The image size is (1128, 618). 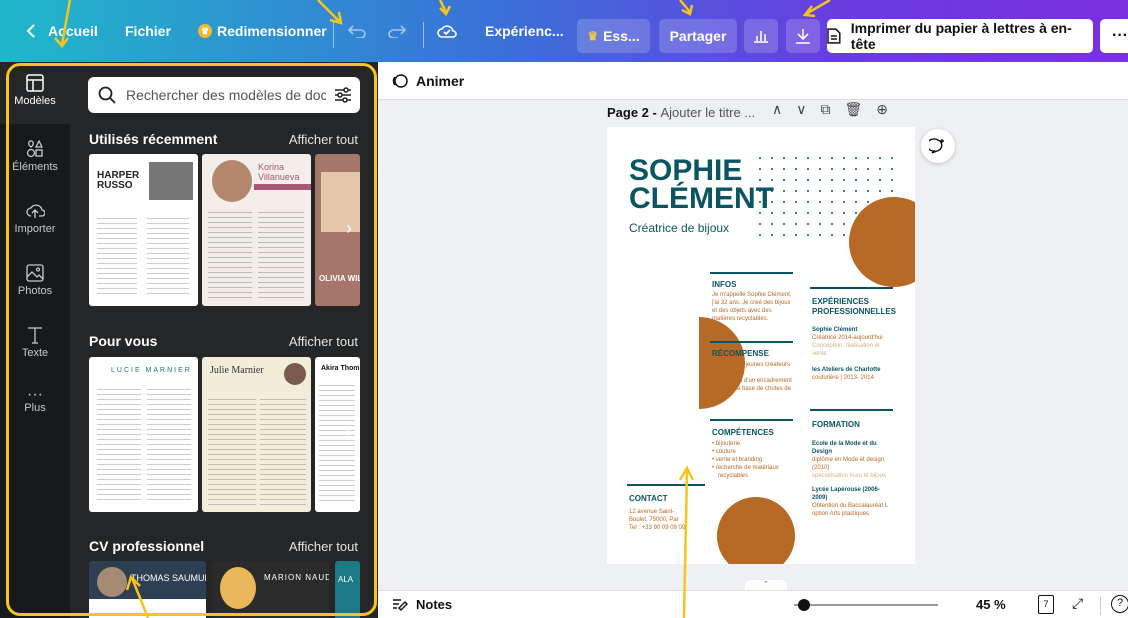 What do you see at coordinates (854, 311) in the screenshot?
I see `heading-line: PROFESSIONNELLES` at bounding box center [854, 311].